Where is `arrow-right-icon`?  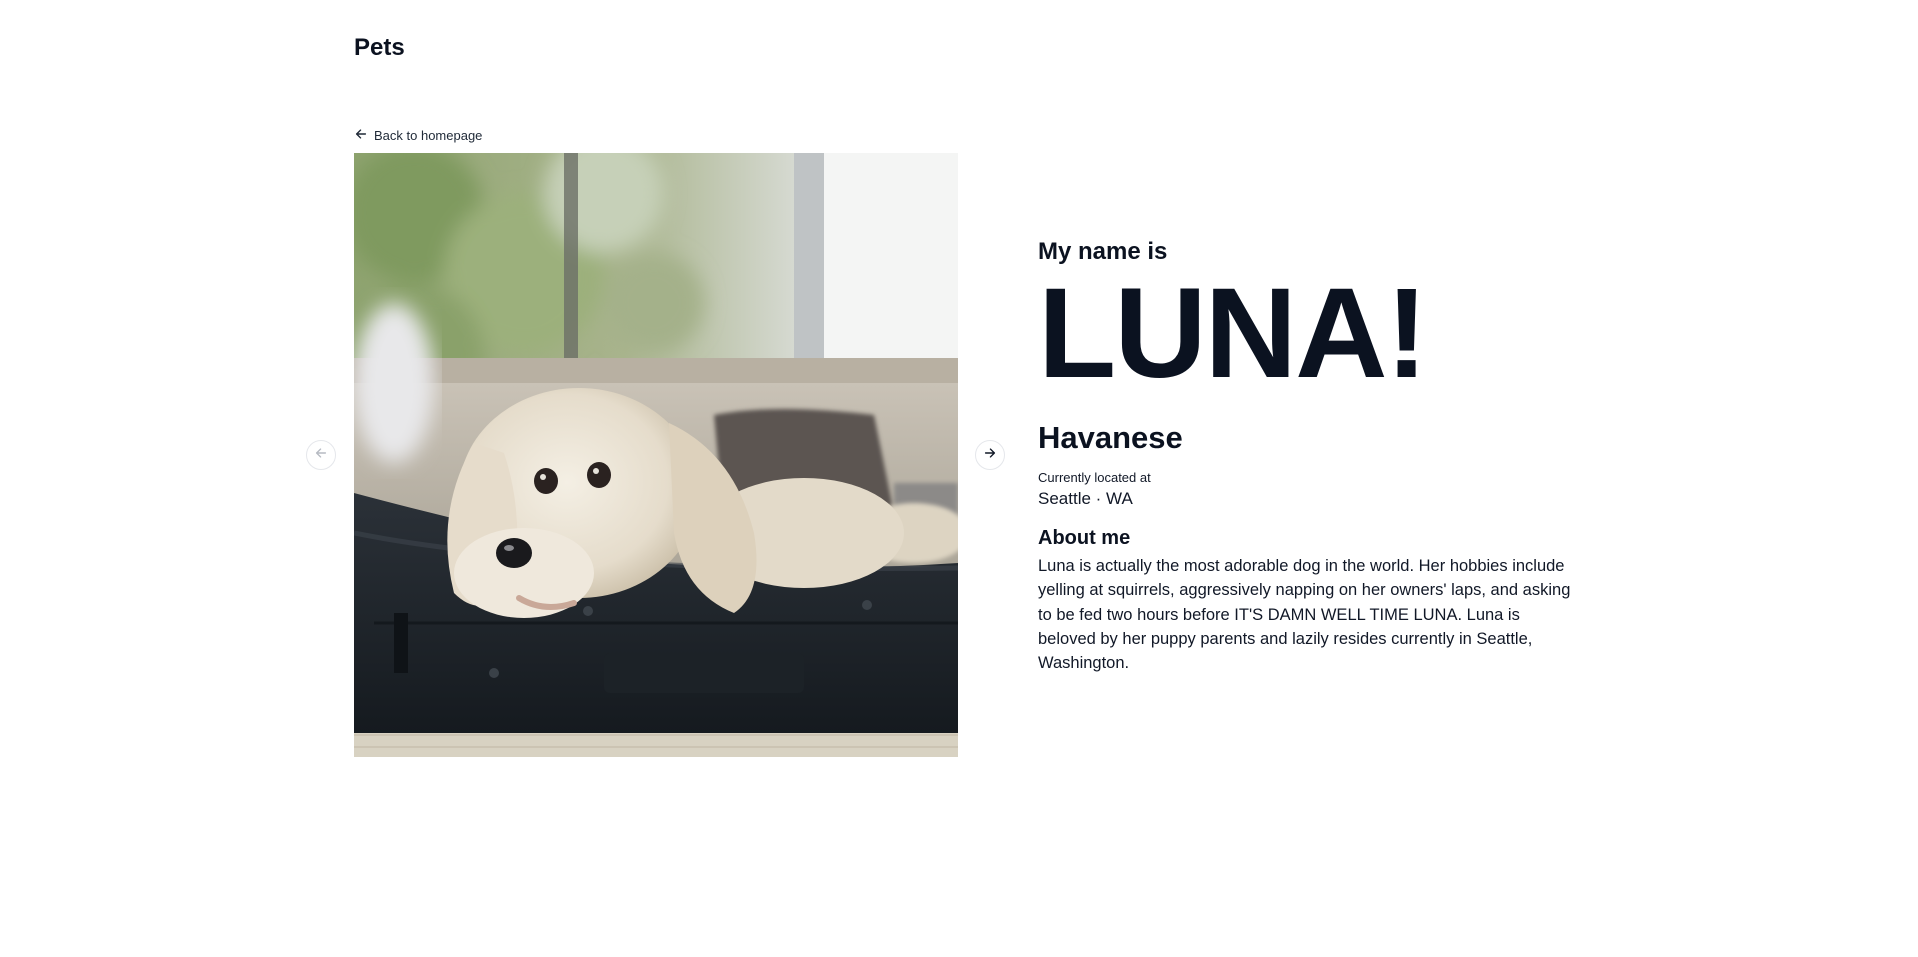 arrow-right-icon is located at coordinates (990, 455).